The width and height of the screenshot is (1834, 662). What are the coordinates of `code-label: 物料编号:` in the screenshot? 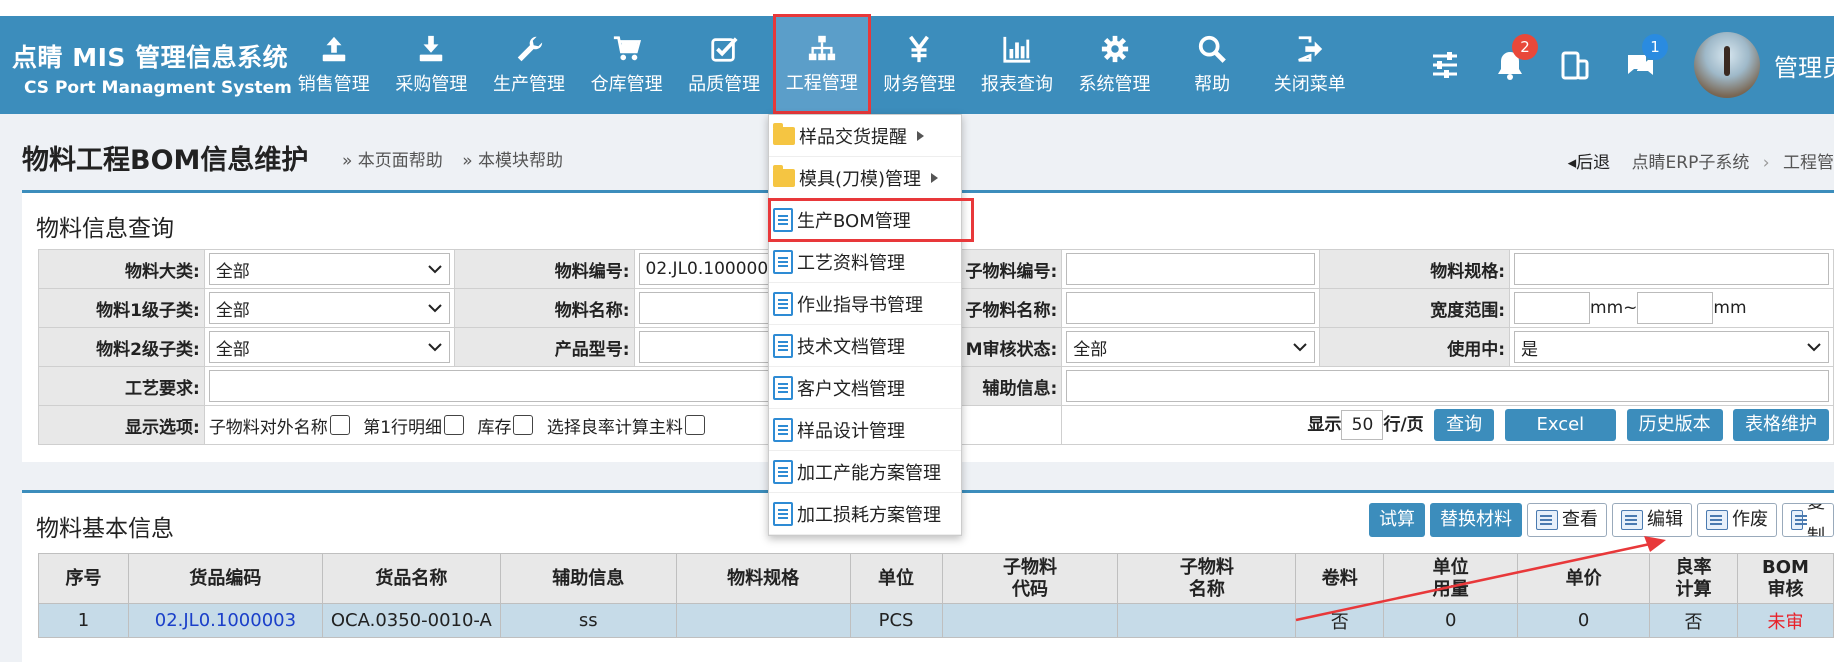 It's located at (544, 269).